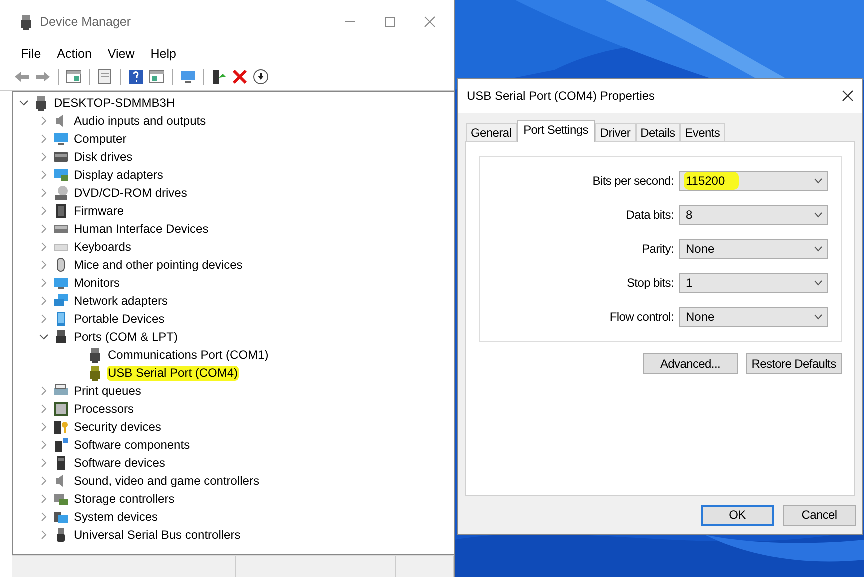  Describe the element at coordinates (157, 535) in the screenshot. I see `tree-item: Universal Serial Bus controllers` at that location.